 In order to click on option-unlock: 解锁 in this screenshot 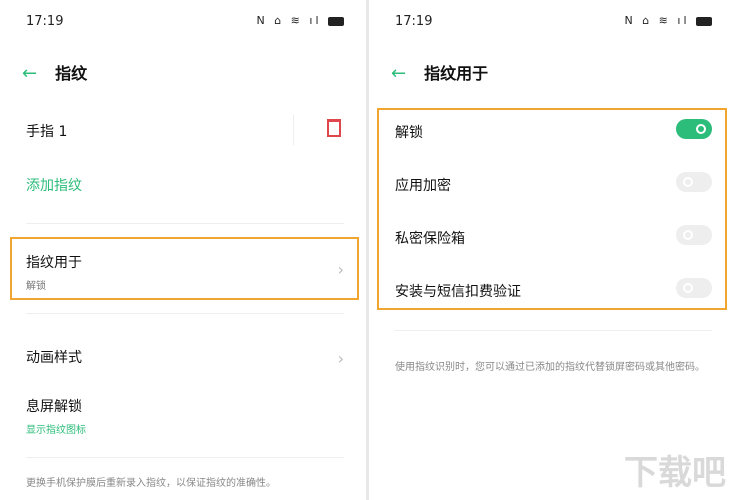, I will do `click(553, 130)`.